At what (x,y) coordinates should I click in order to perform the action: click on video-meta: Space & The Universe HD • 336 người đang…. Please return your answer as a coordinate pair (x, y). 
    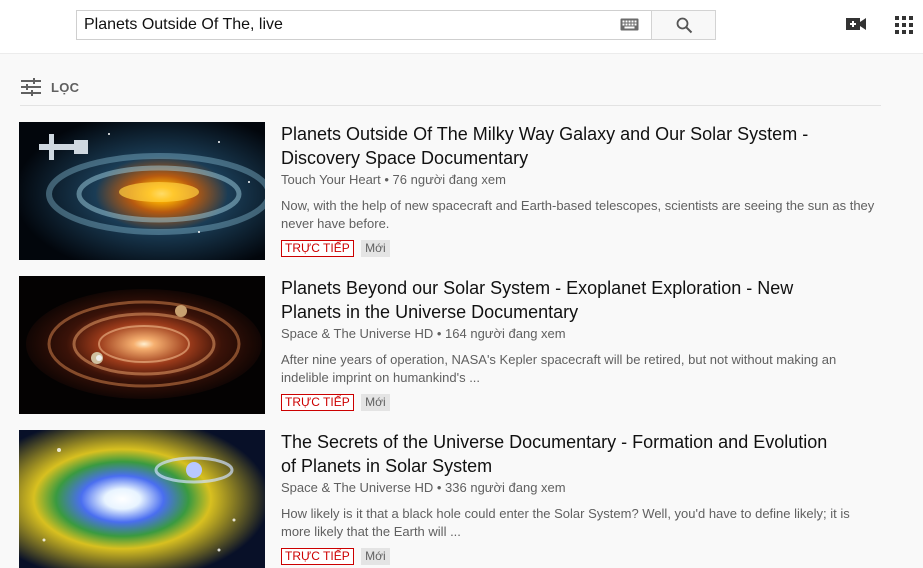
    Looking at the image, I should click on (423, 487).